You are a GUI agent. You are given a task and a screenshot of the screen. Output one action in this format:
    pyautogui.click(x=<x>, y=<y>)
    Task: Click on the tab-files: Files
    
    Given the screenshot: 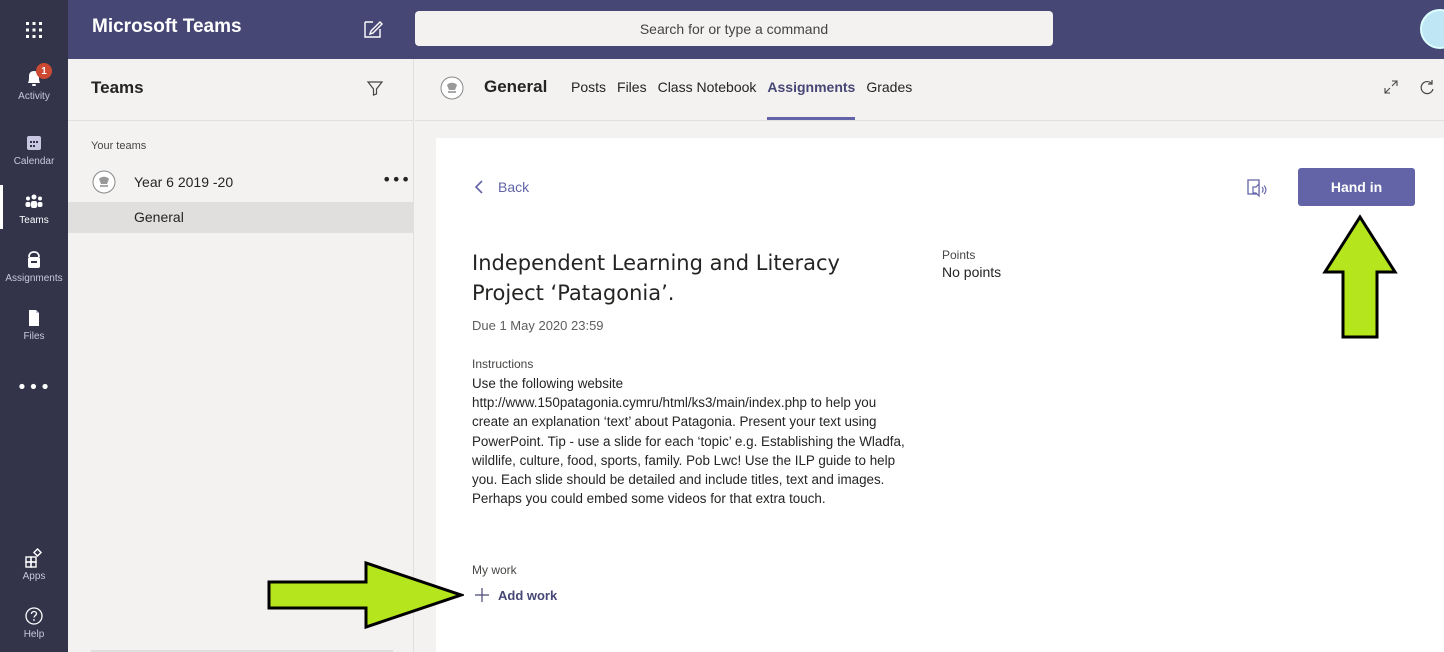 What is the action you would take?
    pyautogui.click(x=632, y=99)
    